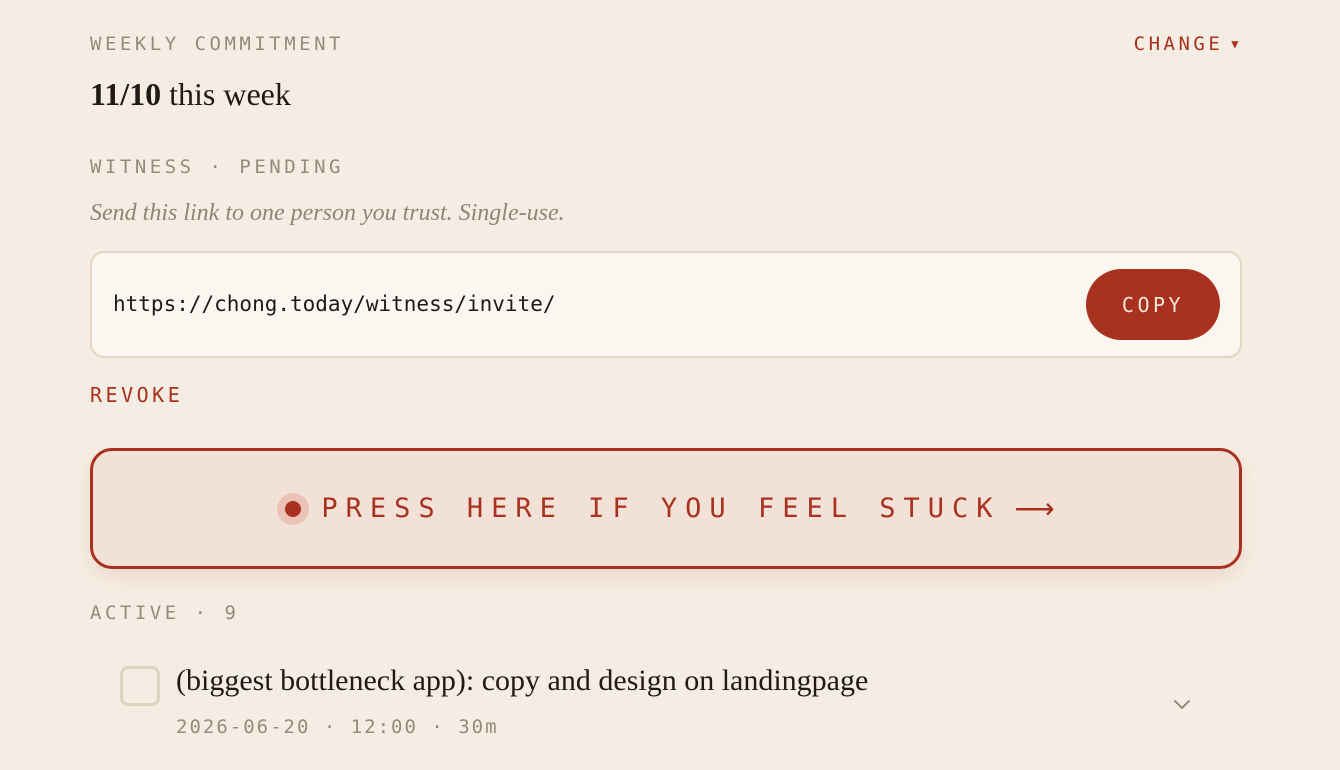  Describe the element at coordinates (217, 44) in the screenshot. I see `weekly-commitment-label: WEEKLY COMMITMENT` at that location.